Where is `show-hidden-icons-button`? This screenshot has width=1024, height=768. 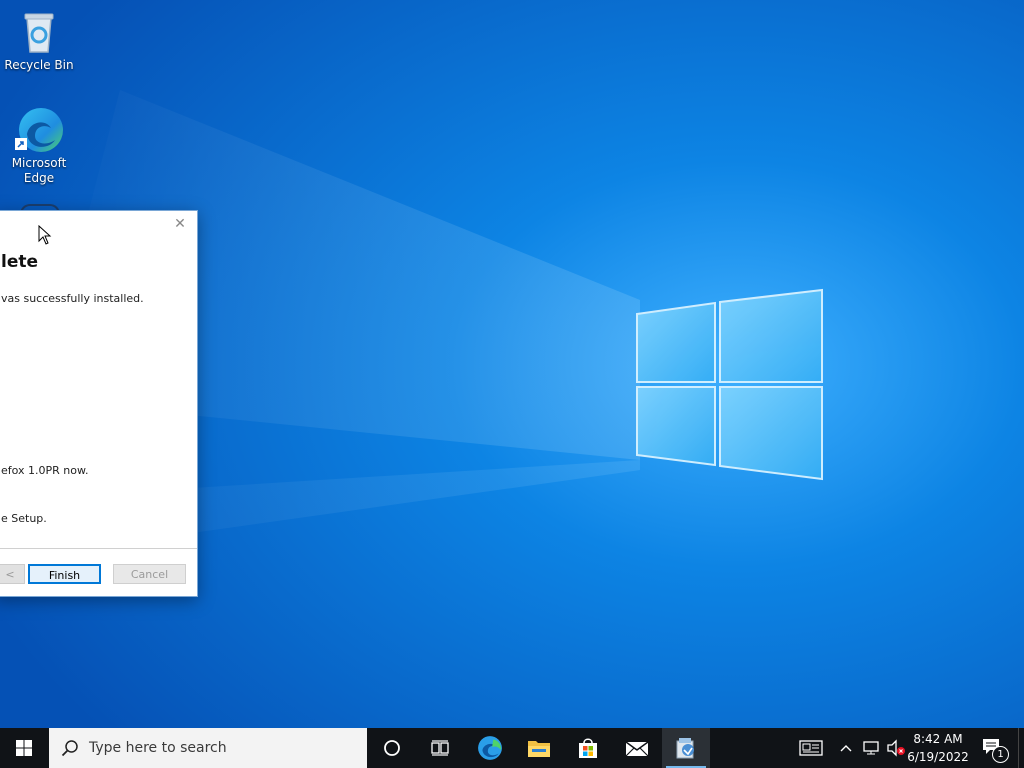 show-hidden-icons-button is located at coordinates (846, 748).